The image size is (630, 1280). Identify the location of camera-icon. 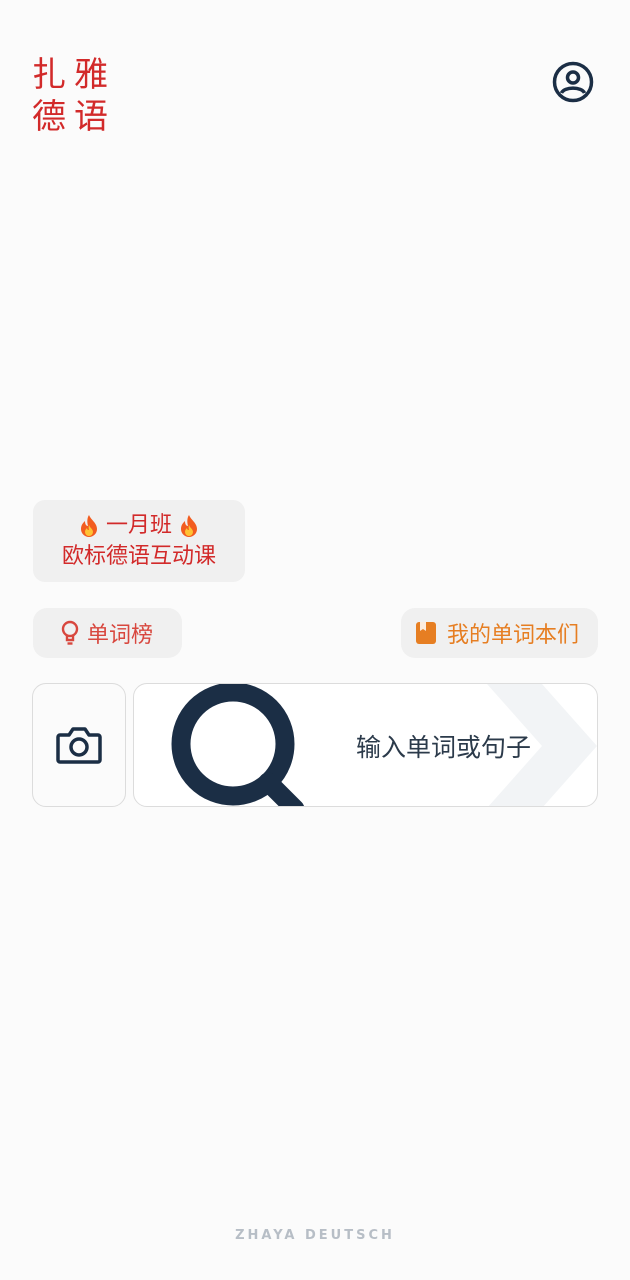
(79, 745).